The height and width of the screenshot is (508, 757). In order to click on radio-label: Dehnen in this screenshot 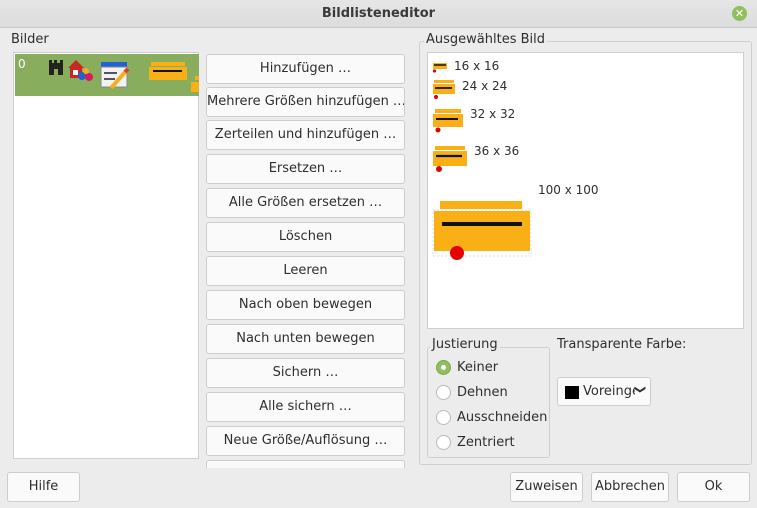, I will do `click(482, 392)`.